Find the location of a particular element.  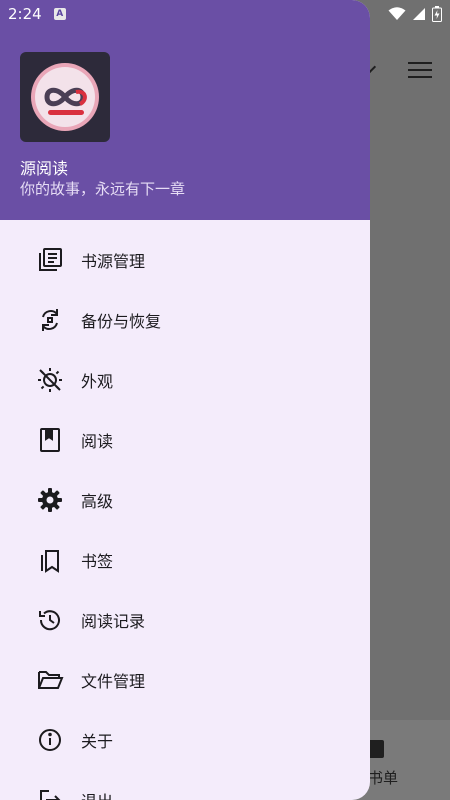

status-bar: 2:24 A is located at coordinates (225, 14).